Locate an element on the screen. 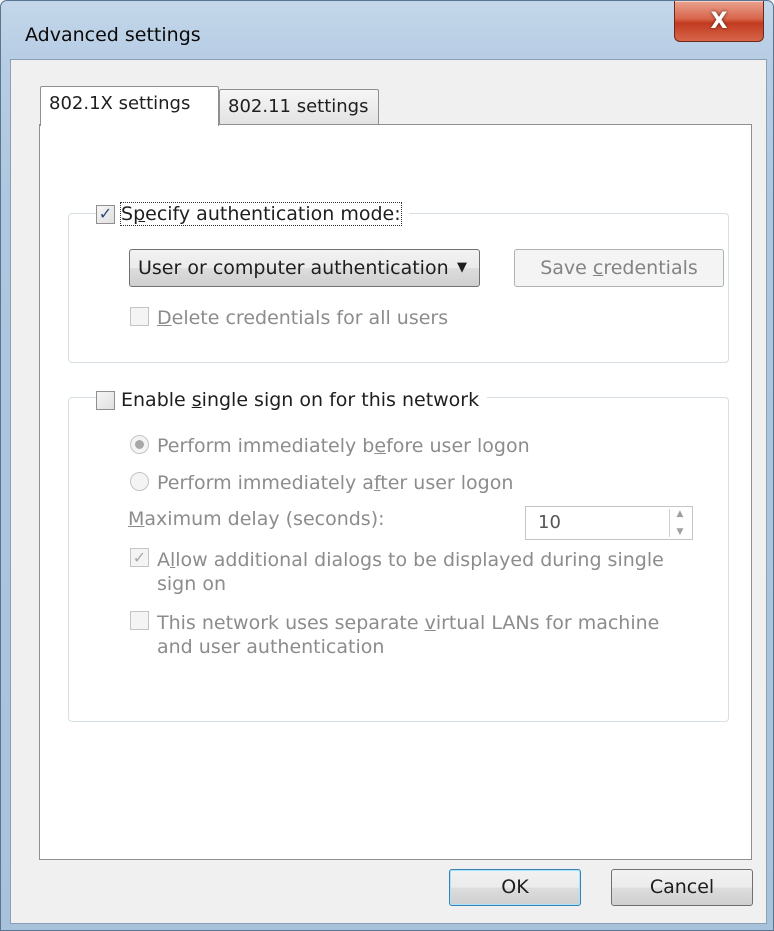 The height and width of the screenshot is (931, 774). chevron-up-icon: ▲ is located at coordinates (680, 514).